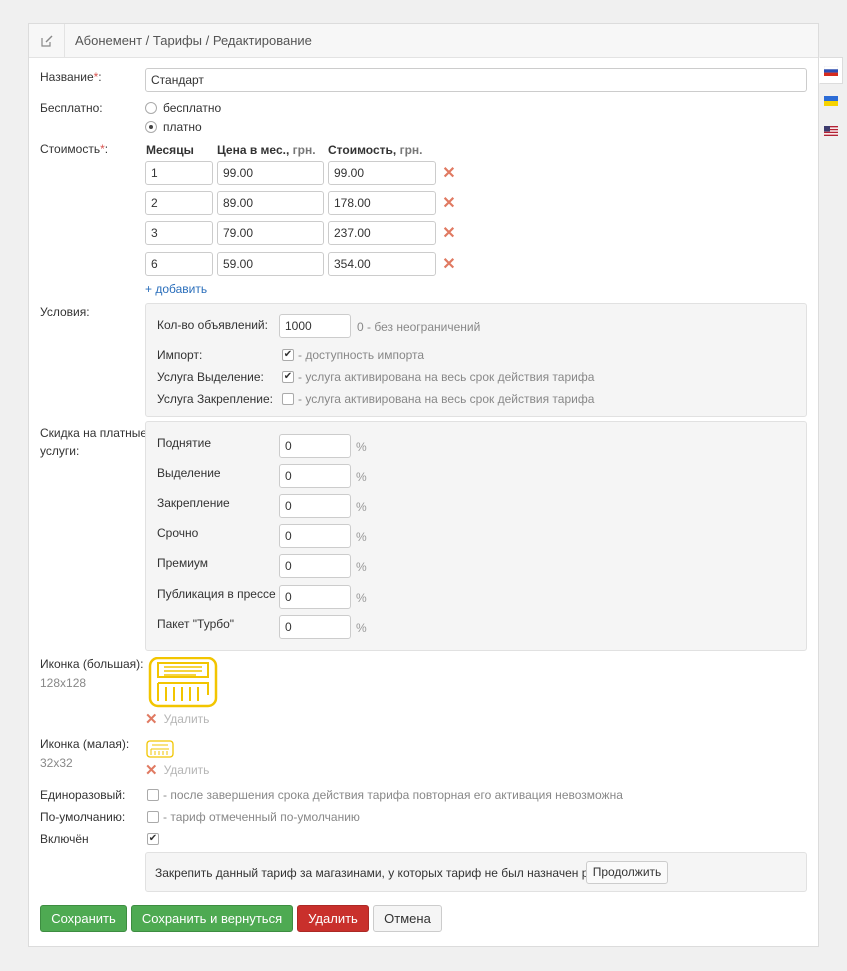 This screenshot has height=971, width=847. Describe the element at coordinates (170, 150) in the screenshot. I see `col-months: Месяцы` at that location.